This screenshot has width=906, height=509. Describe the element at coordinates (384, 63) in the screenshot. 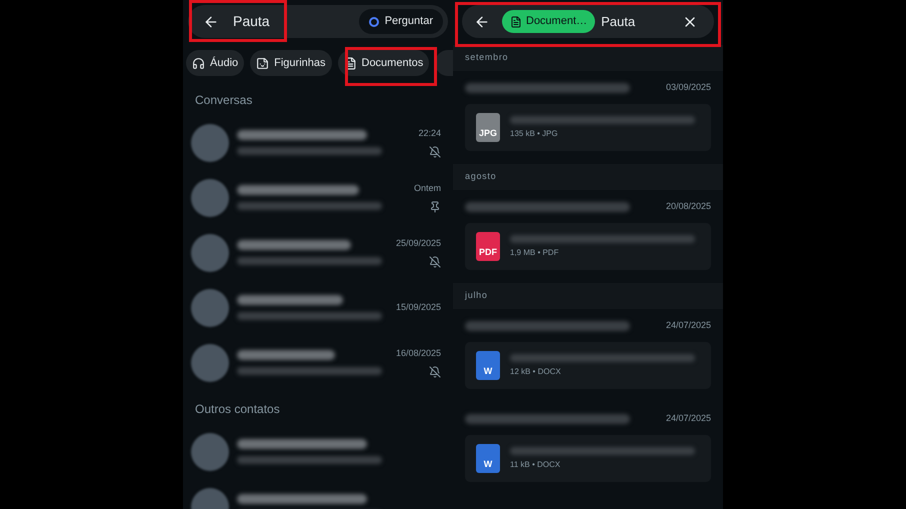

I see `filter-chip: Documentos` at that location.